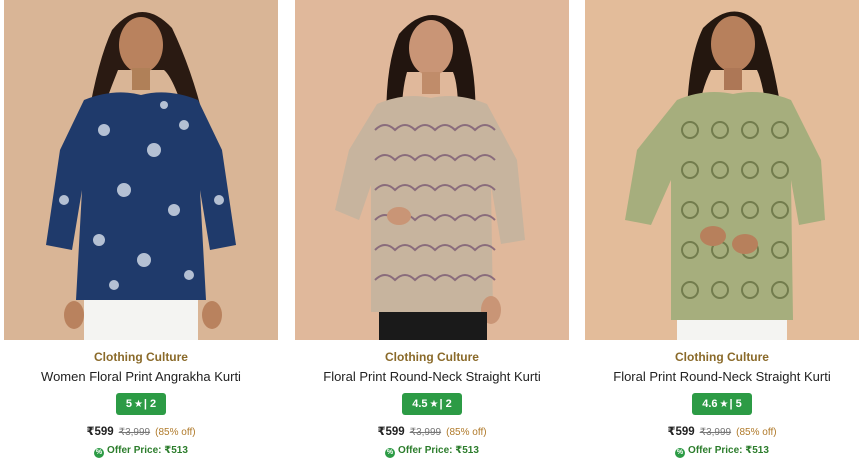 The height and width of the screenshot is (472, 864). What do you see at coordinates (141, 377) in the screenshot?
I see `product-title: Women Floral Print Angrakha Kurti` at bounding box center [141, 377].